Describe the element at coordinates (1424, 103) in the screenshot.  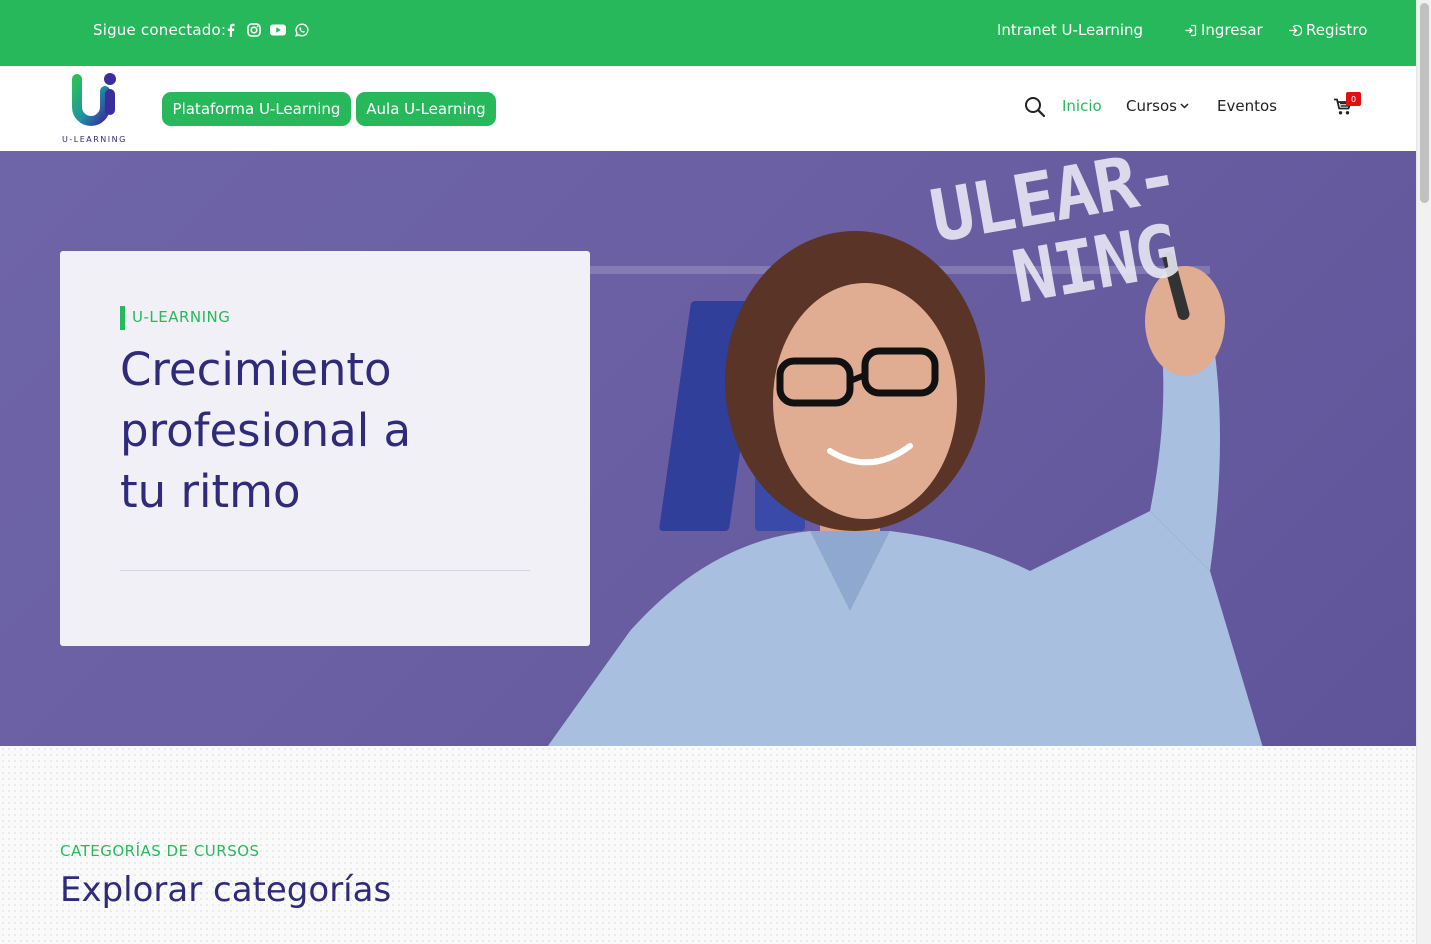
I see `scrollbar-thumb` at that location.